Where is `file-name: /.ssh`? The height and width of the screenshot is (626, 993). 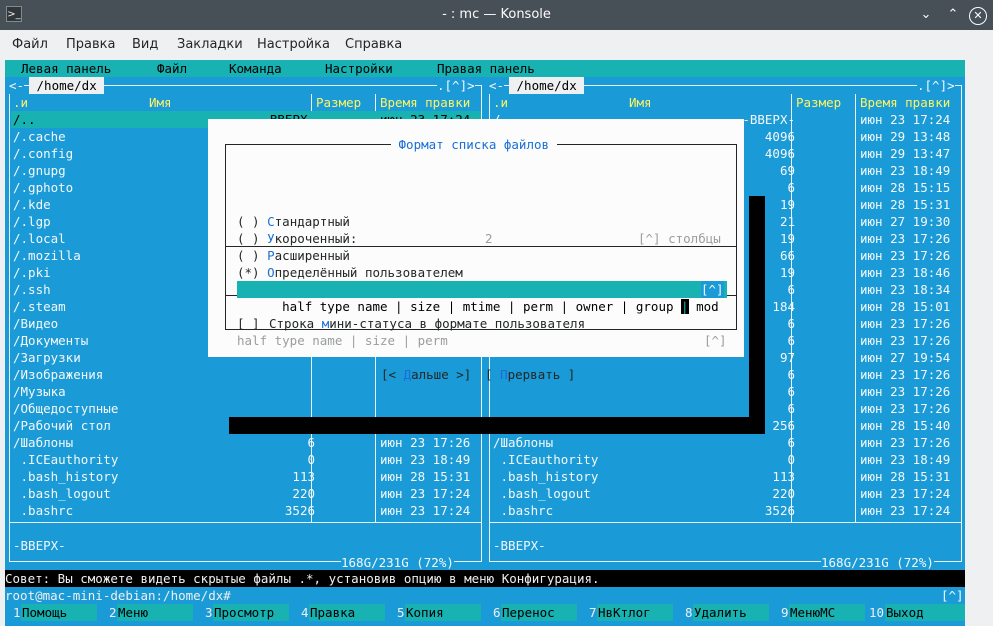 file-name: /.ssh is located at coordinates (32, 289).